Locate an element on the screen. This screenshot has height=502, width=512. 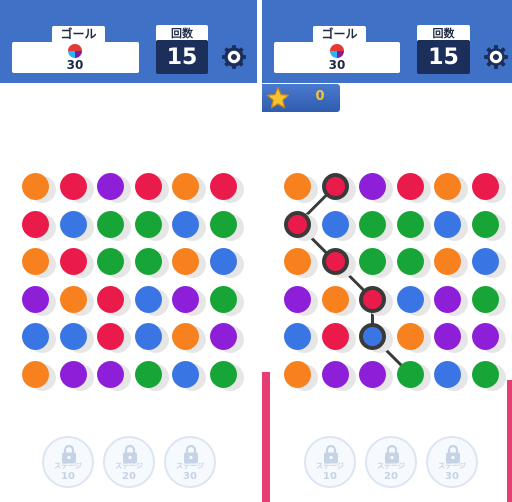
moves-label: 回数 is located at coordinates (182, 33).